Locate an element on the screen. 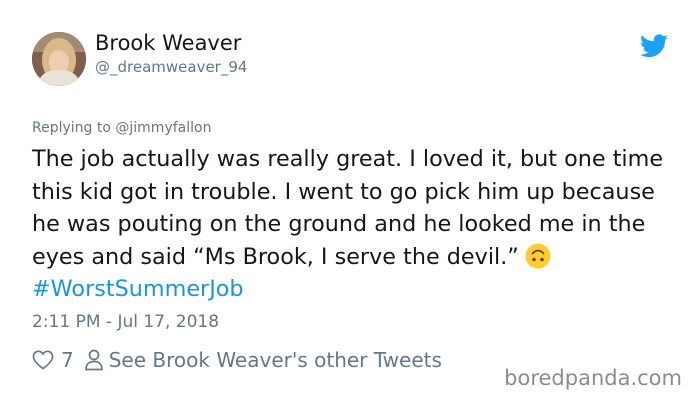 The height and width of the screenshot is (403, 700). like-count: 7 is located at coordinates (67, 360).